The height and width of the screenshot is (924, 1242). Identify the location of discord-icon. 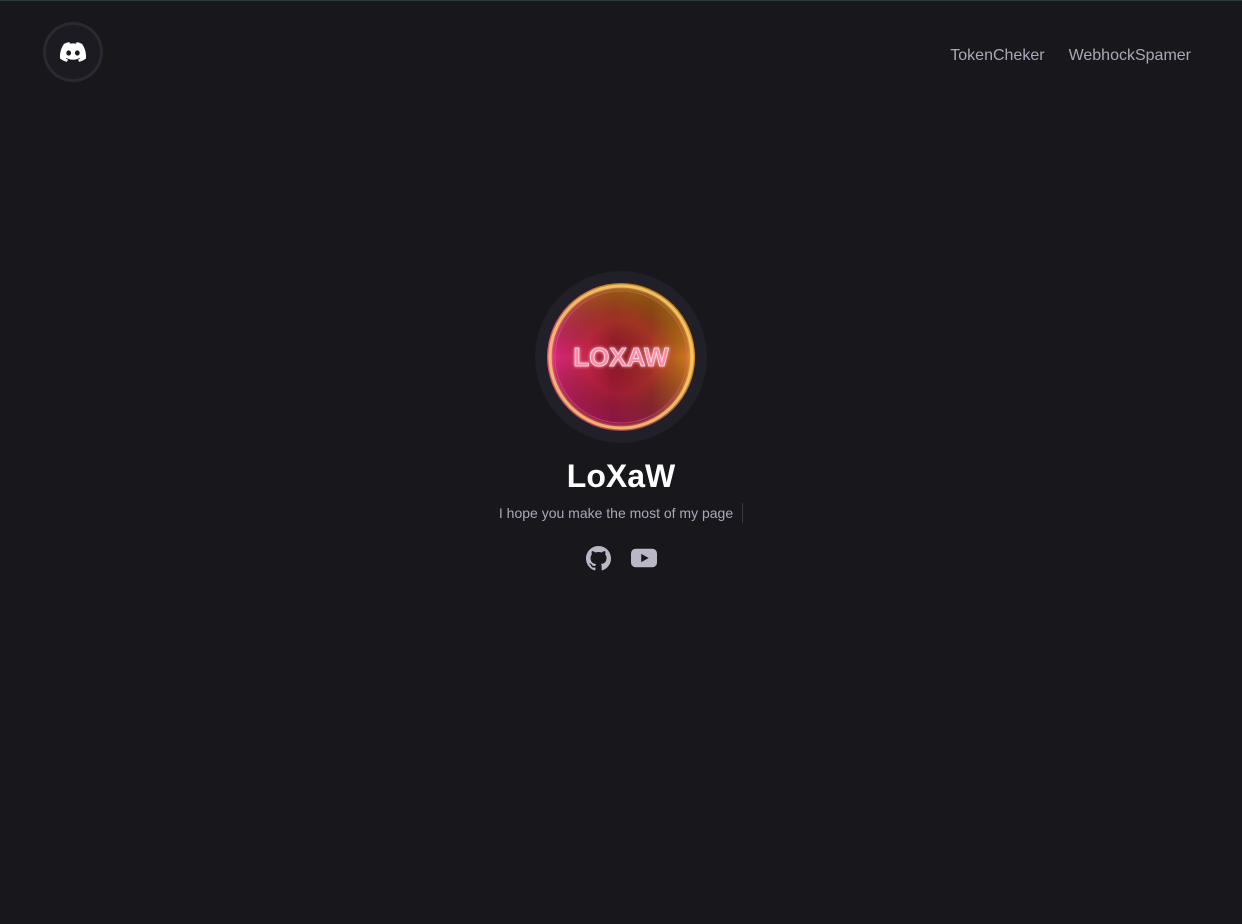
(73, 52).